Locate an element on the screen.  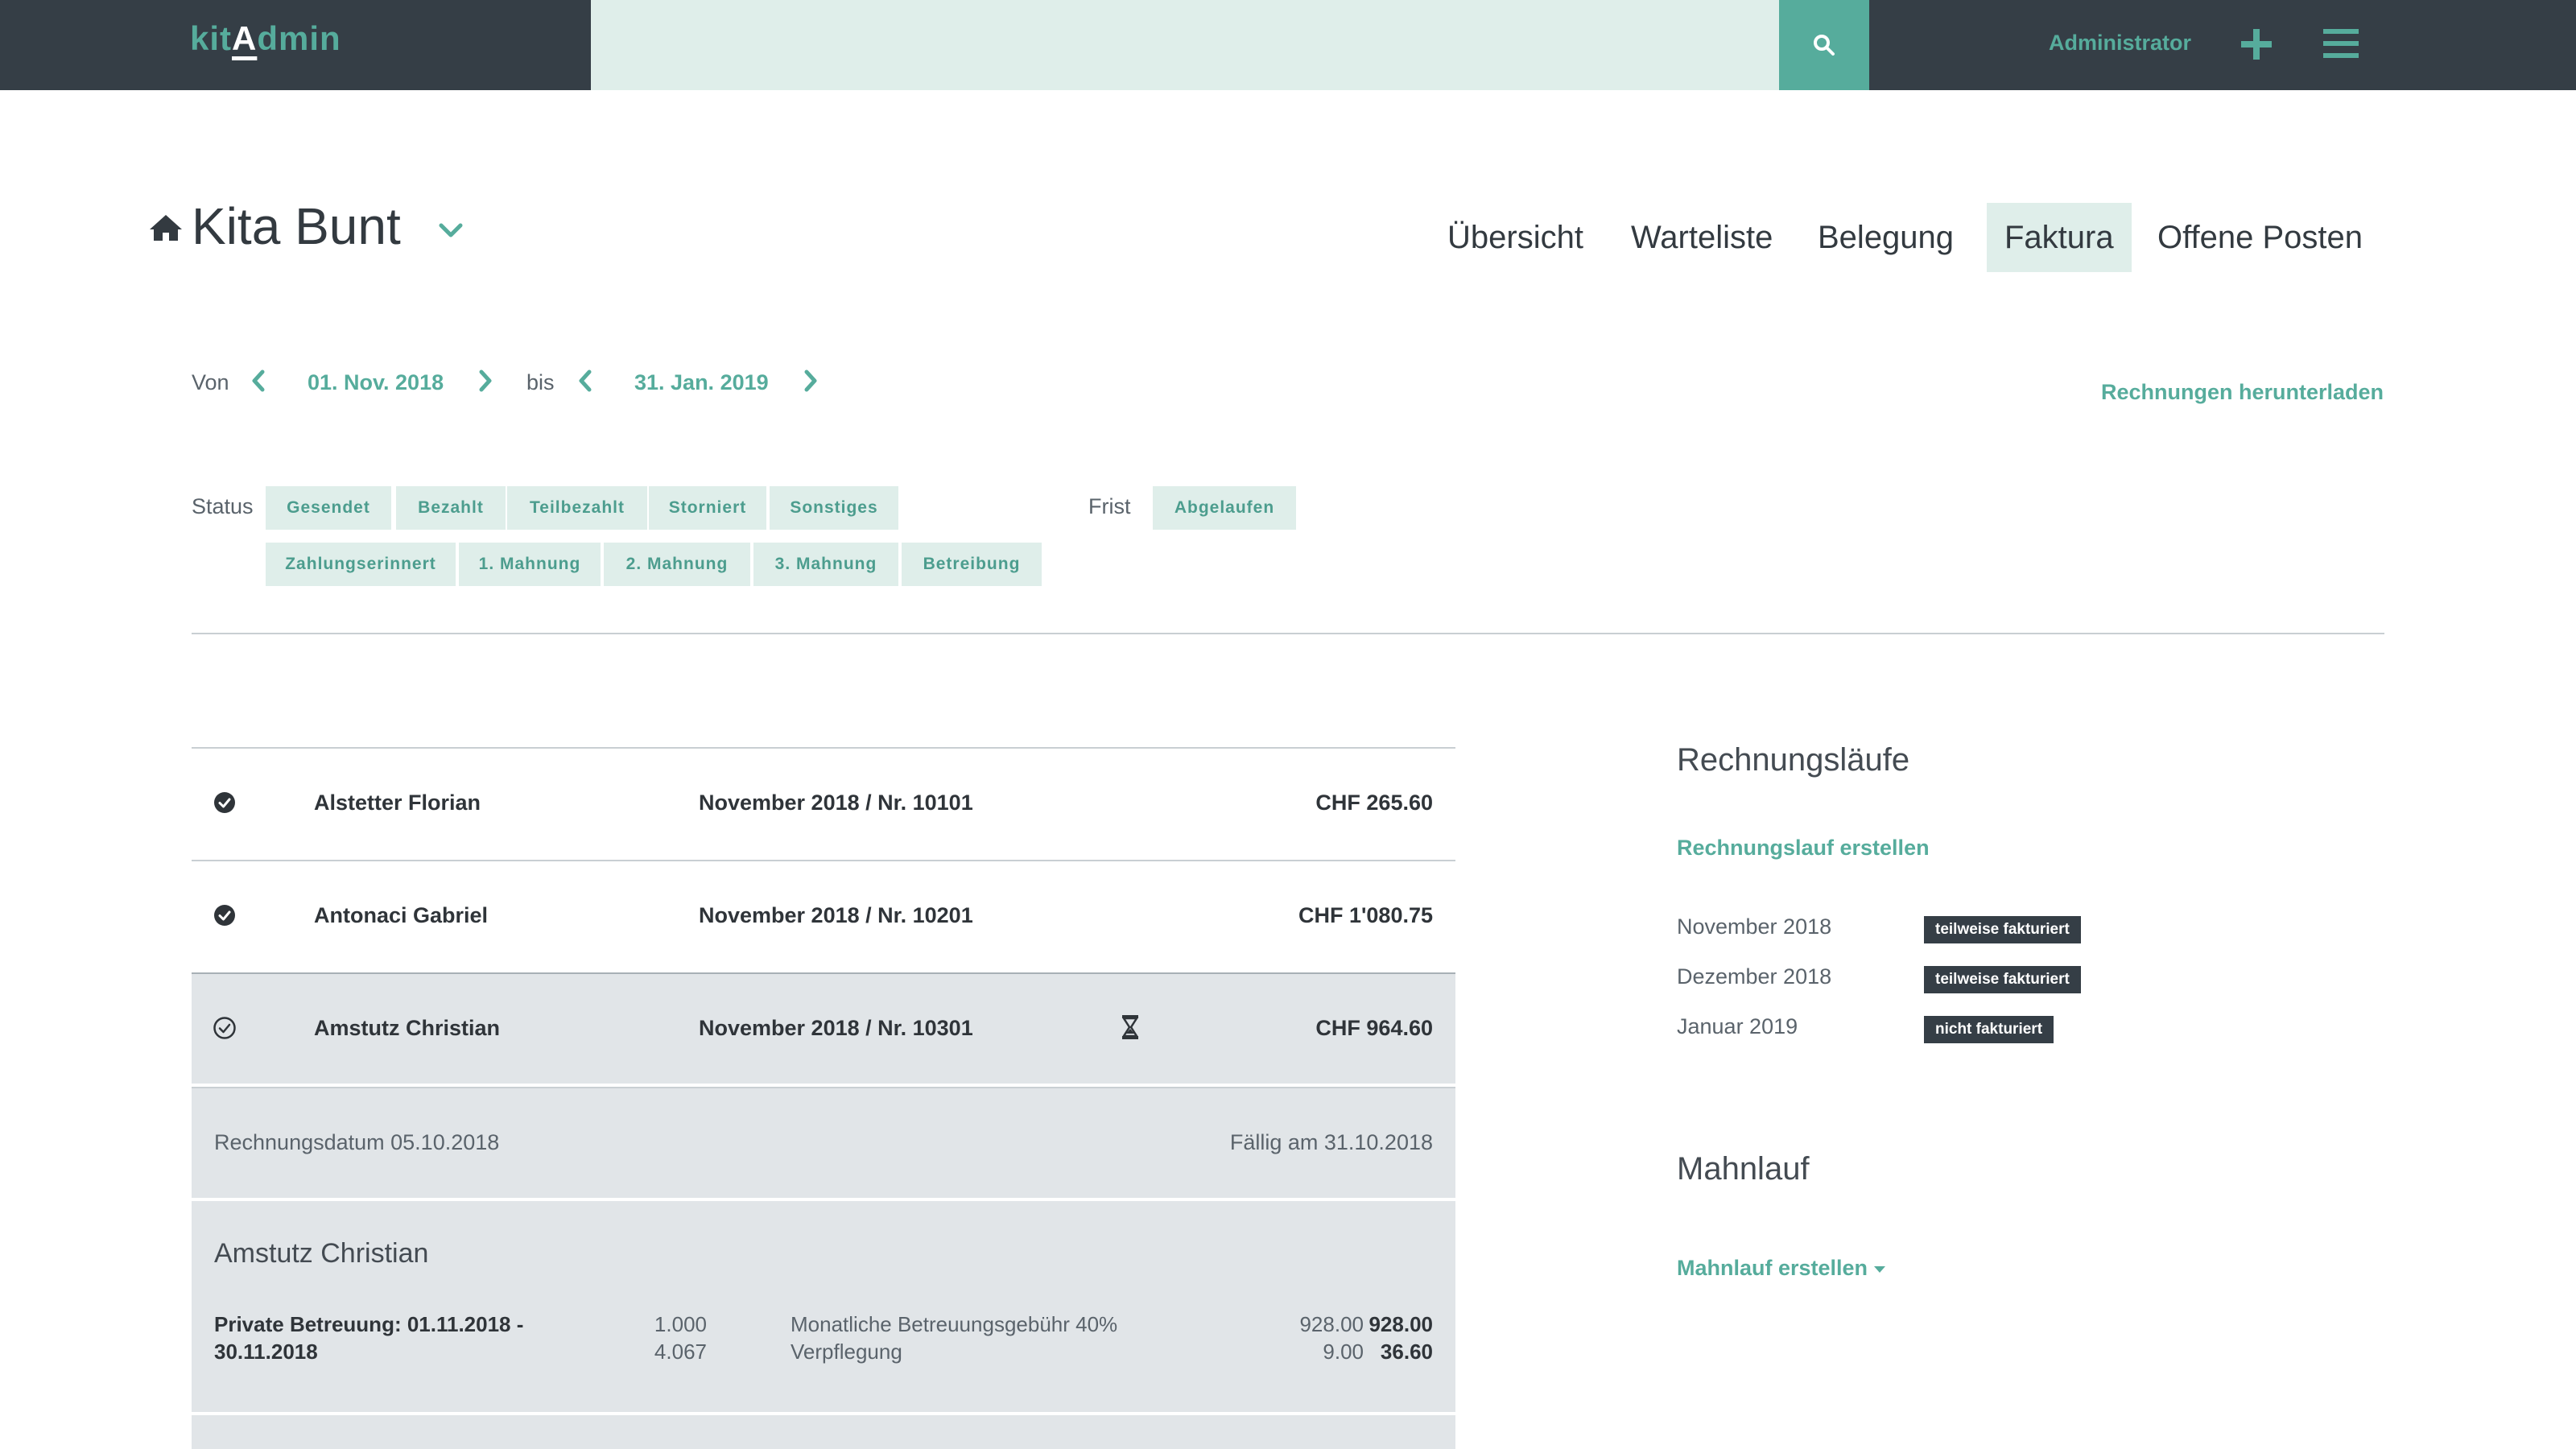
status-label: Status is located at coordinates (223, 506).